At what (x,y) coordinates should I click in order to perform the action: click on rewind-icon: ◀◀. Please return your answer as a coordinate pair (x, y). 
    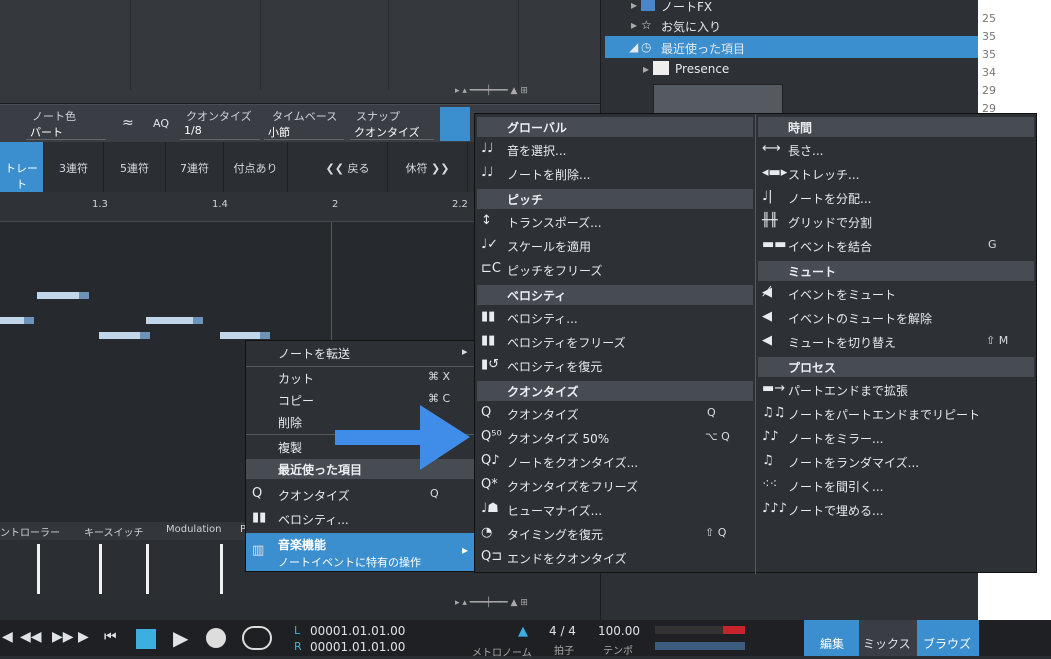
    Looking at the image, I should click on (31, 637).